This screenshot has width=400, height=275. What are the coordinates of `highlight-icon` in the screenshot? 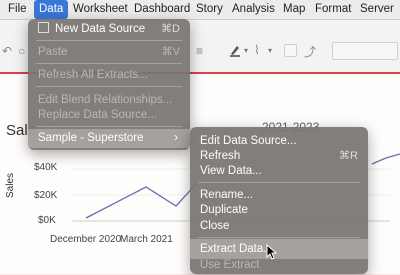 It's located at (235, 50).